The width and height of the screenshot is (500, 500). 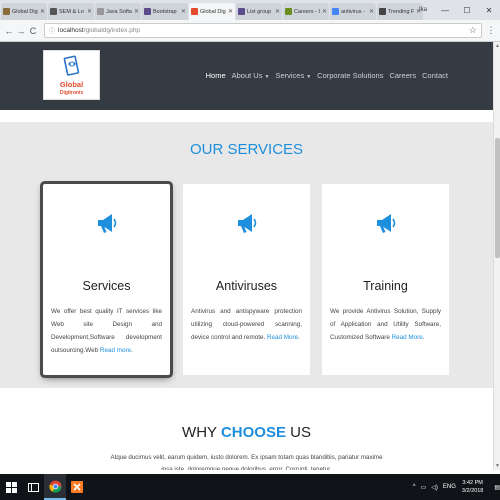 I want to click on bookmark-star-icon: ☆, so click(x=473, y=30).